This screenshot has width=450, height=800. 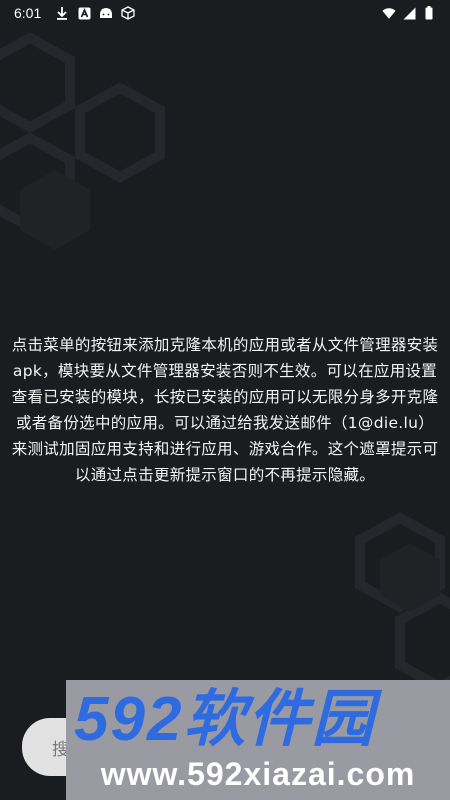 I want to click on watermark-url: www.592xiazai.com, so click(x=258, y=774).